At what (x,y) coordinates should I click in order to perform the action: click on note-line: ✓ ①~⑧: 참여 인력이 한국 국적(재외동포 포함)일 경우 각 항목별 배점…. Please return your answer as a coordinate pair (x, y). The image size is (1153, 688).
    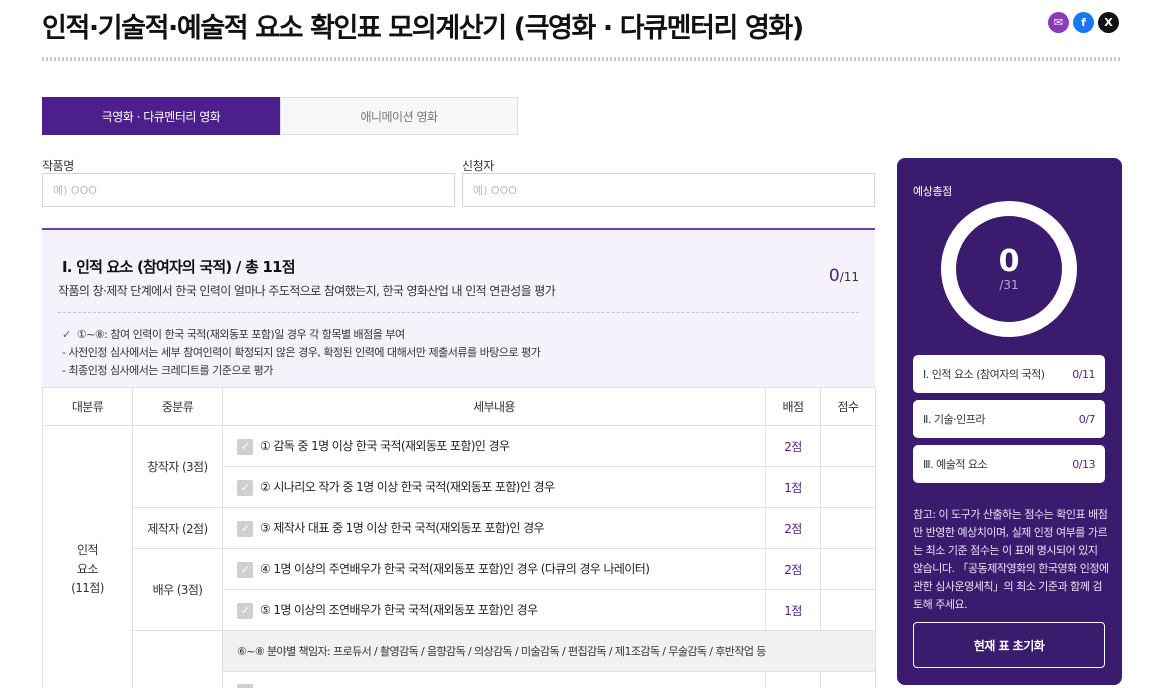
    Looking at the image, I should click on (233, 334).